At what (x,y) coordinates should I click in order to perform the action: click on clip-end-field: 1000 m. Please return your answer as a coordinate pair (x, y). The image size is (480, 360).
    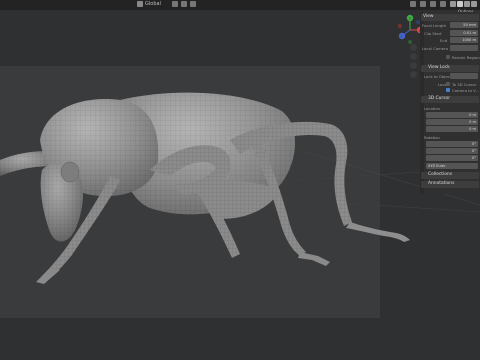
    Looking at the image, I should click on (464, 40).